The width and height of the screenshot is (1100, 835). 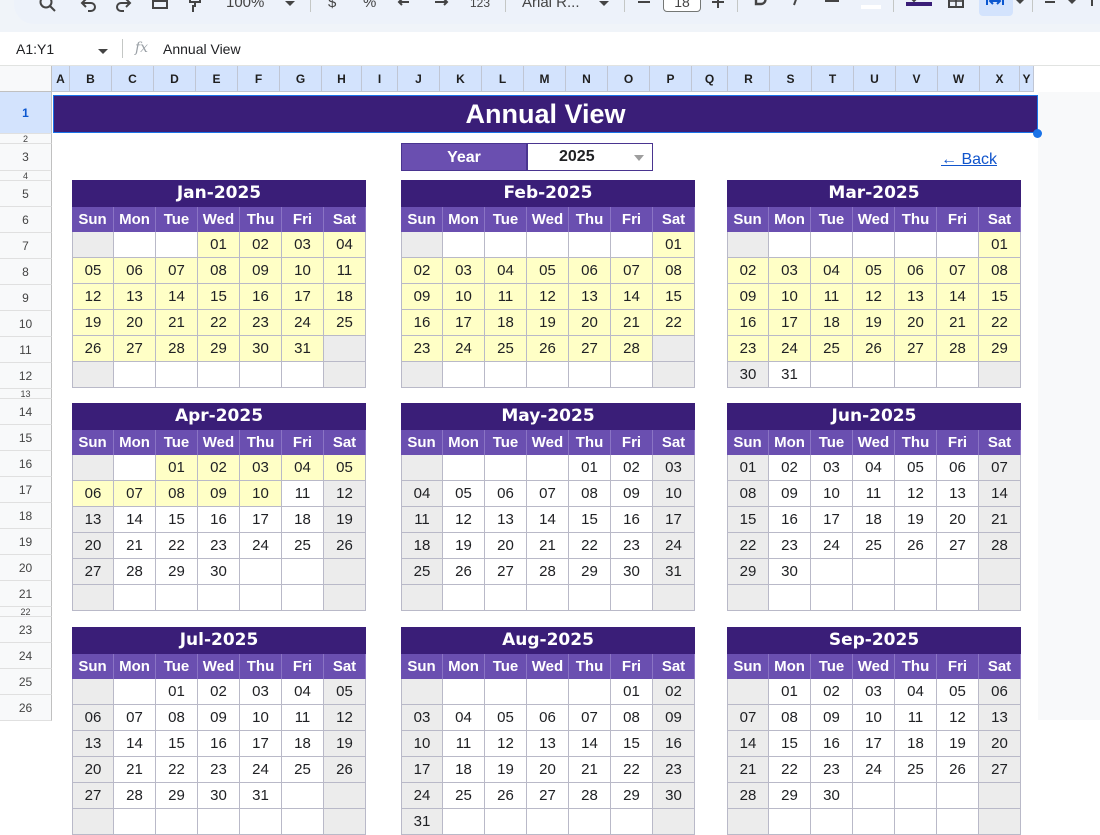 I want to click on day-cell: 23, so click(x=219, y=770).